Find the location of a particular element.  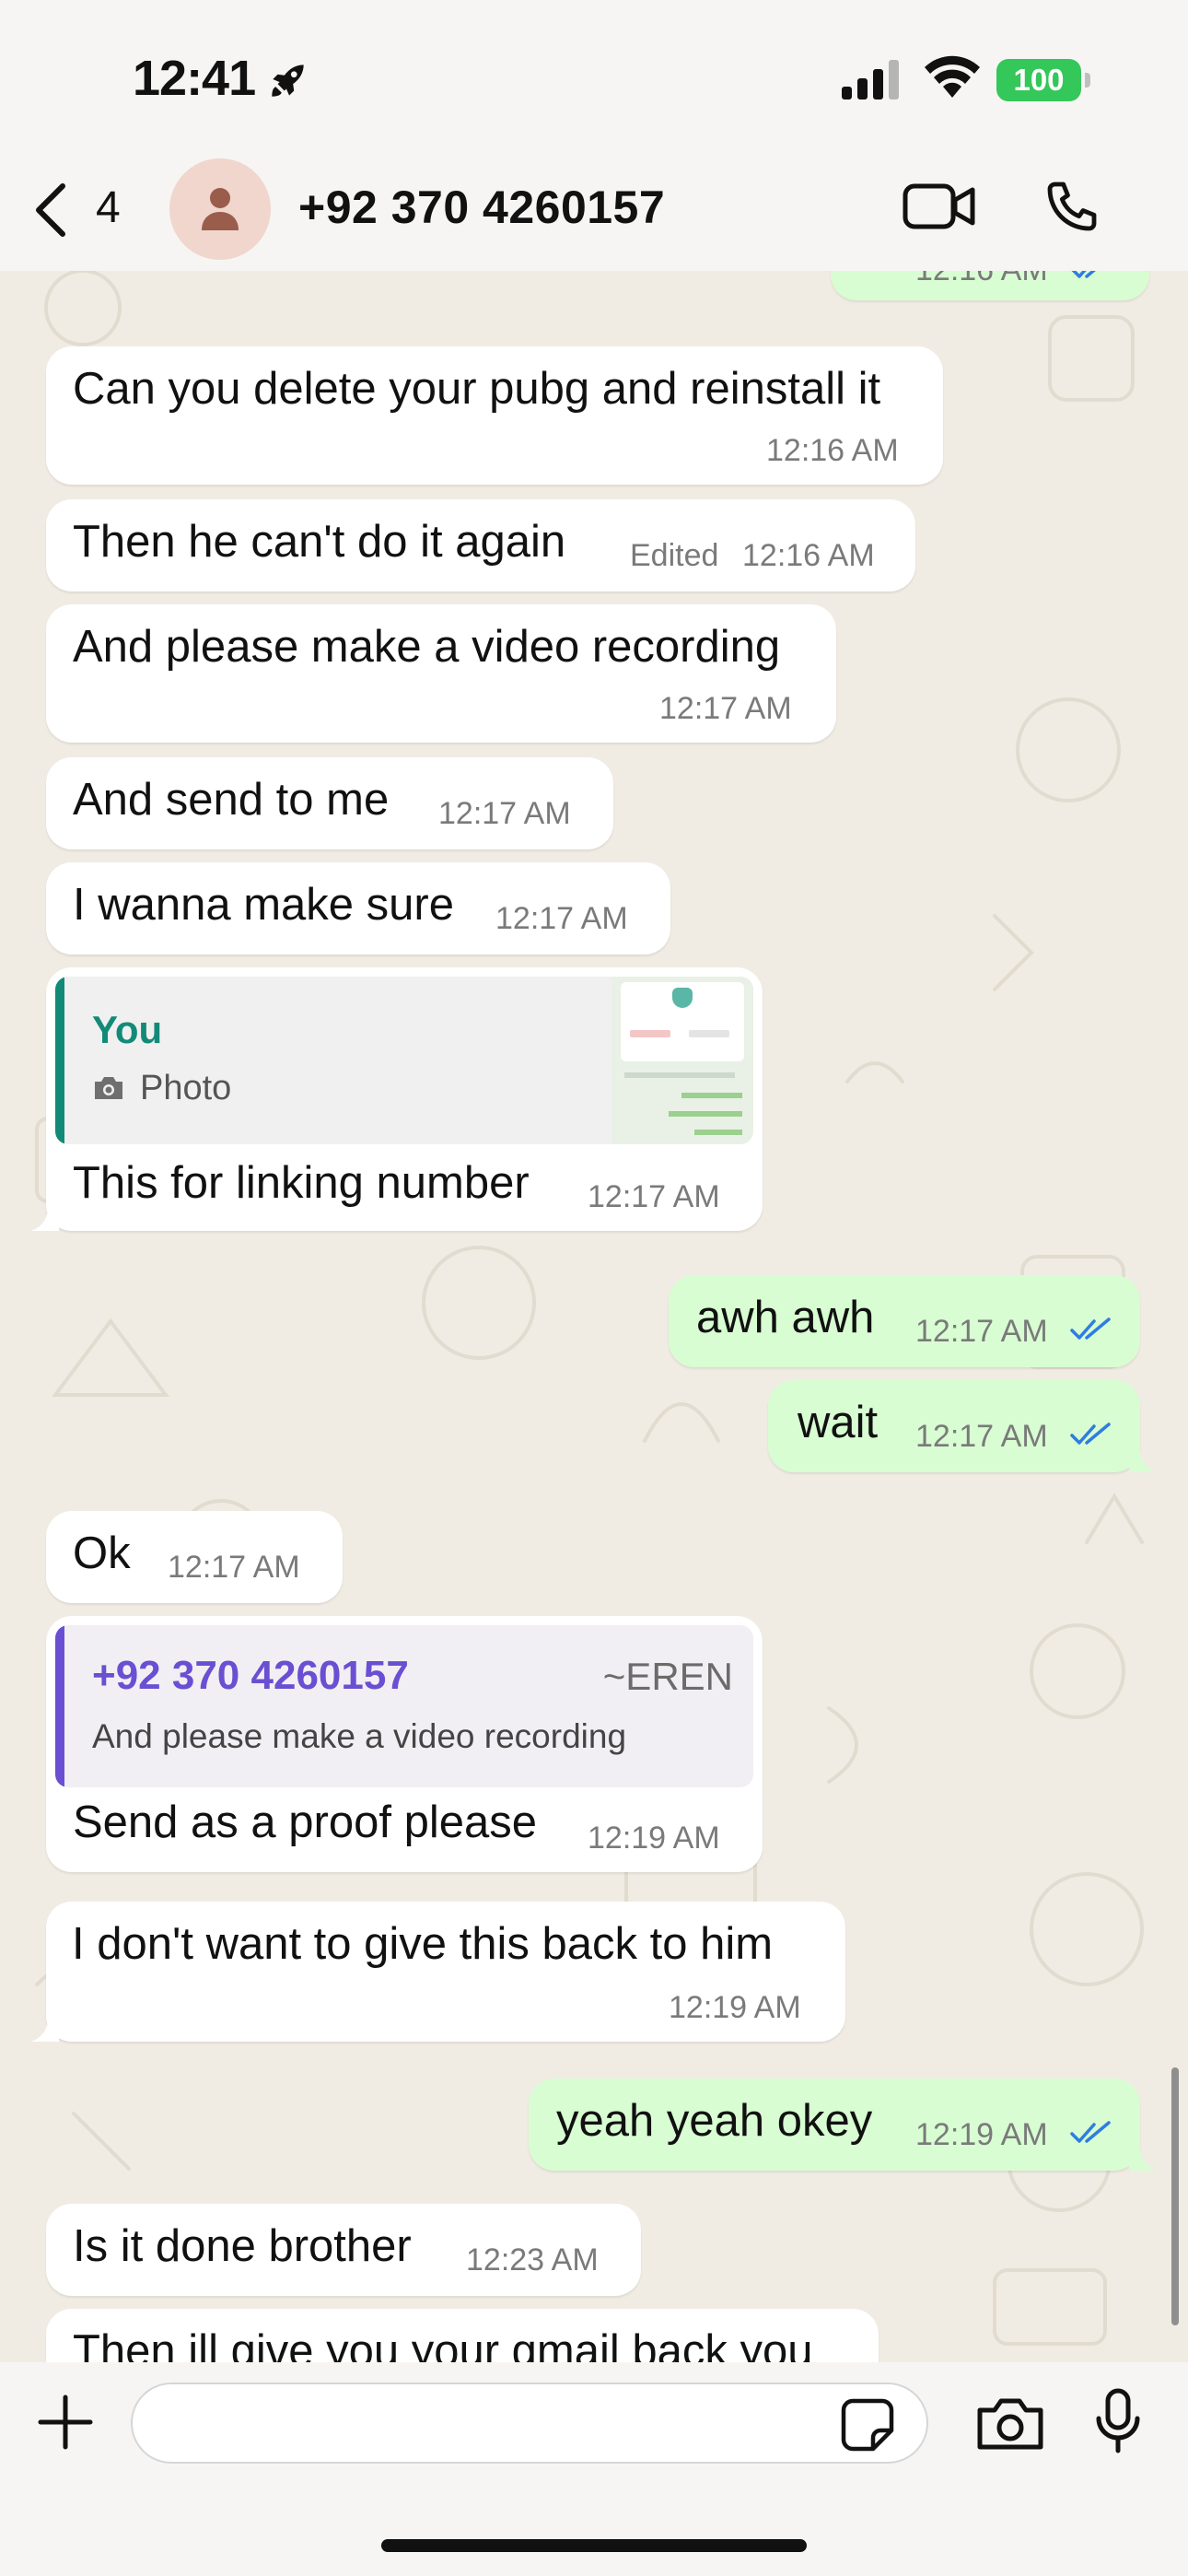

message-text: I don't want to give this back to him is located at coordinates (423, 1944).